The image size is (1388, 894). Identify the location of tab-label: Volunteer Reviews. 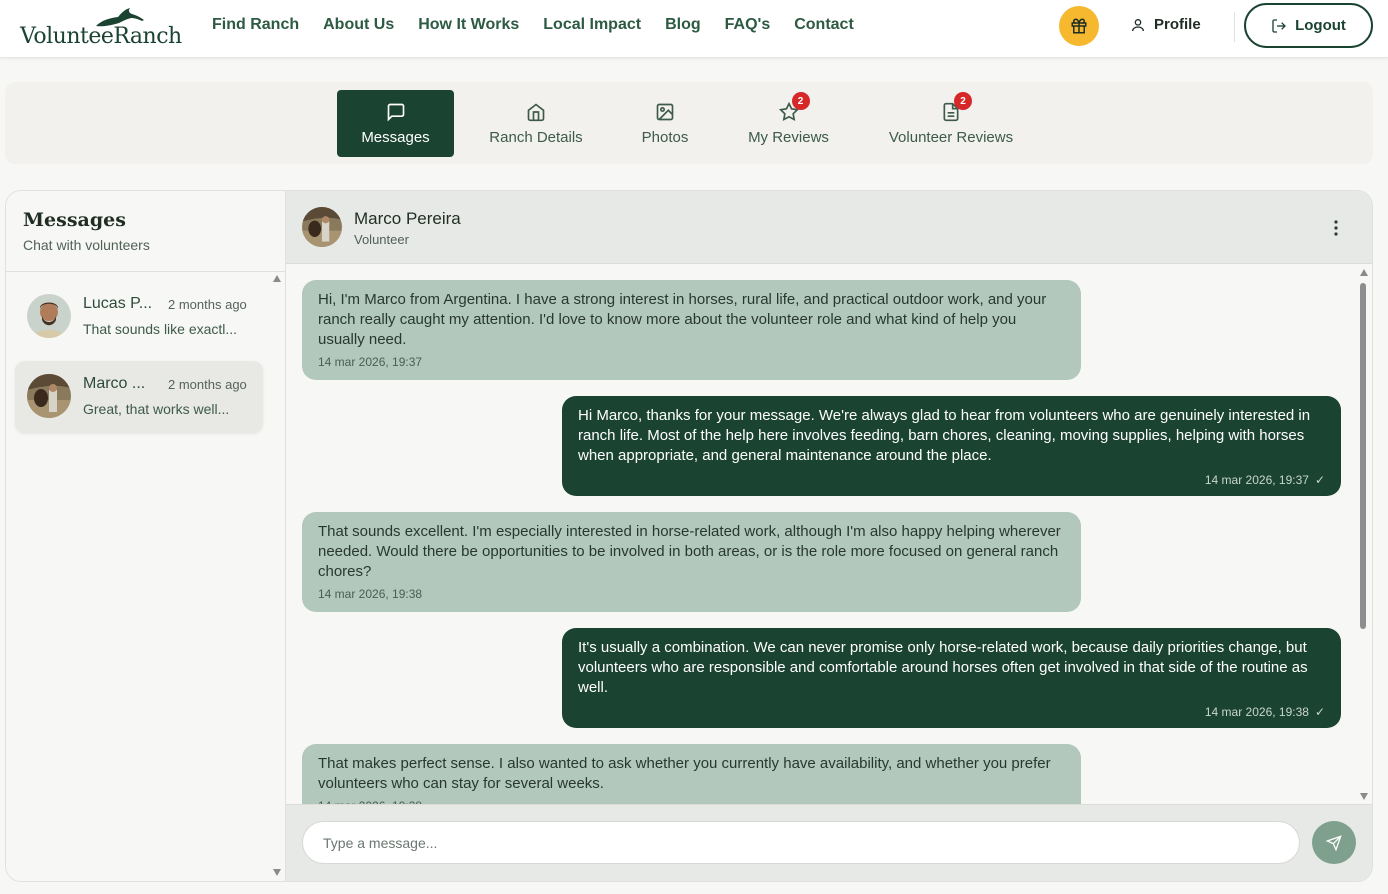
(951, 137).